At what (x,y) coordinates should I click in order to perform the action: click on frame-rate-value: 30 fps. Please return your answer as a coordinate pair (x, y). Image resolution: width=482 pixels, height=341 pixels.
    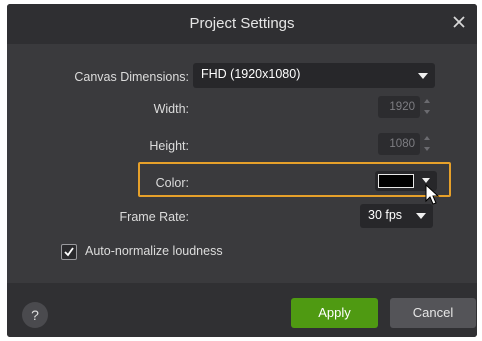
    Looking at the image, I should click on (385, 215).